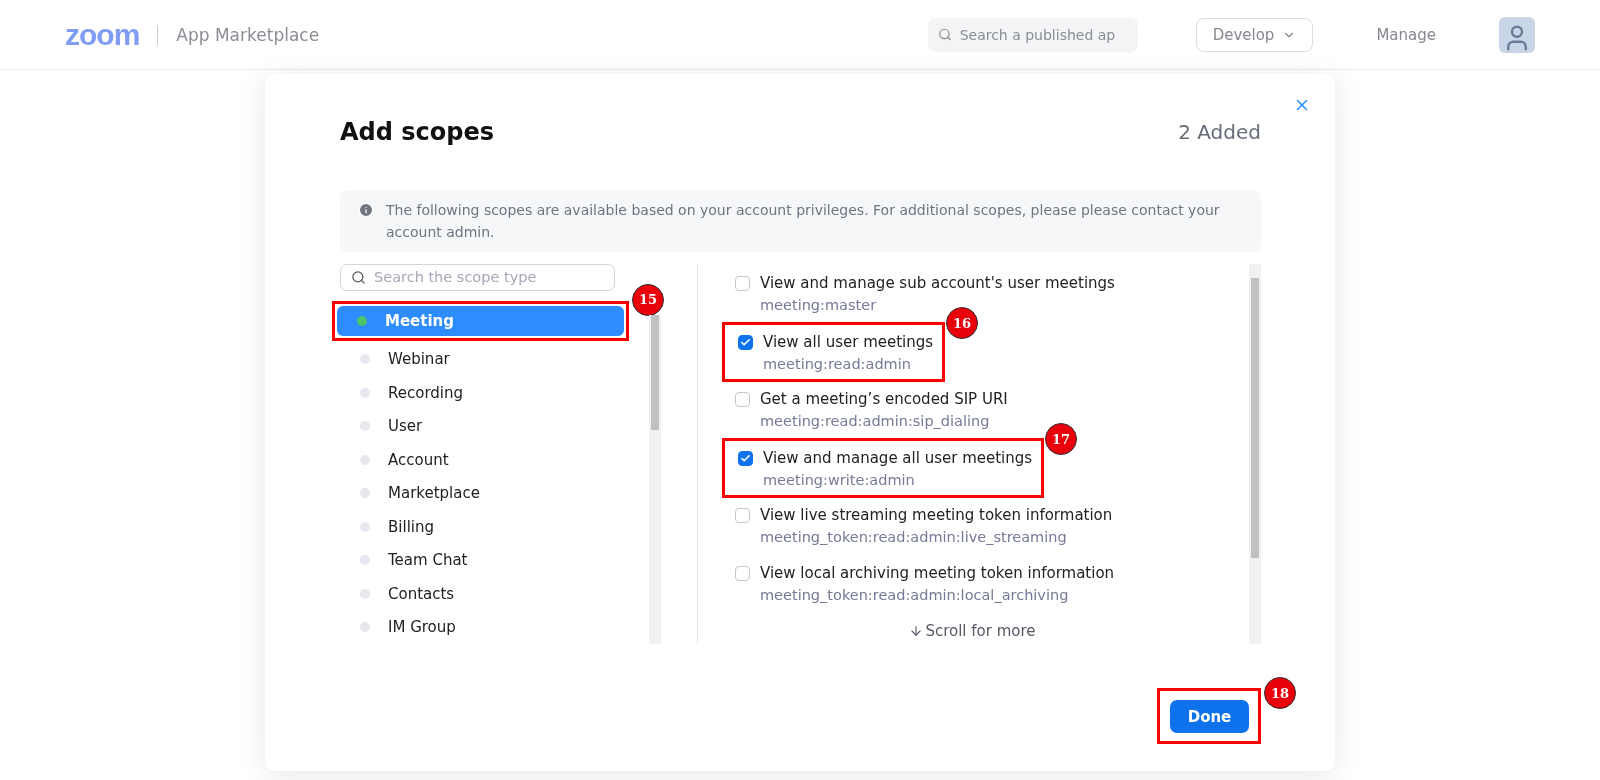  What do you see at coordinates (477, 359) in the screenshot?
I see `category-item: Webinar` at bounding box center [477, 359].